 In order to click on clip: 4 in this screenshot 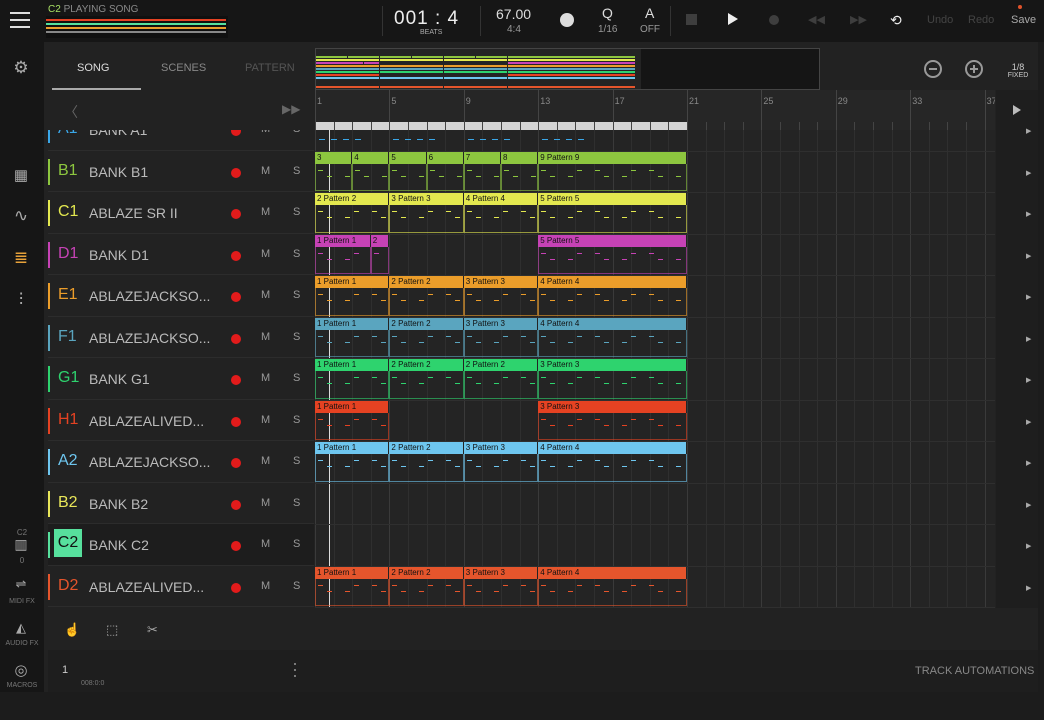, I will do `click(370, 157)`.